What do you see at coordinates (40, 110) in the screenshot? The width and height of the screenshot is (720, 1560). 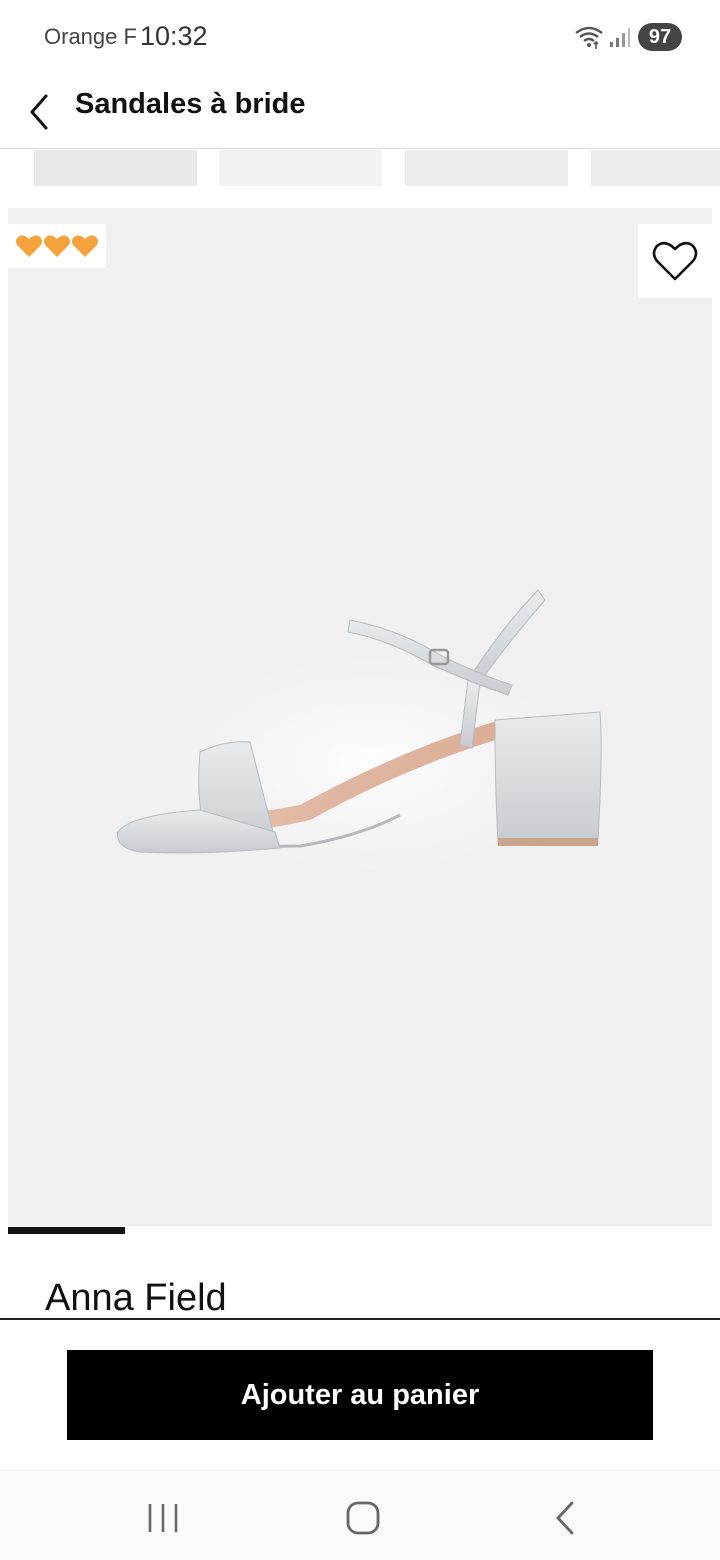 I see `chevron-left-icon` at bounding box center [40, 110].